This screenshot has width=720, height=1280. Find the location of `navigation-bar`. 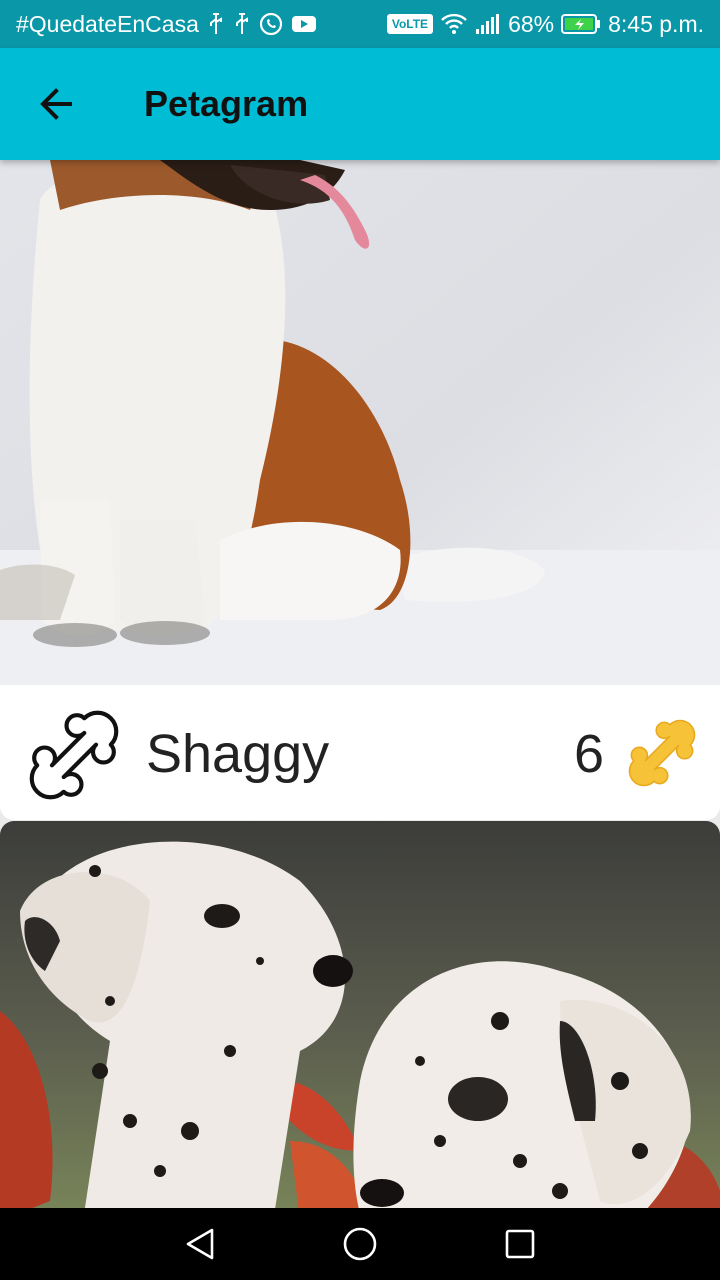

navigation-bar is located at coordinates (360, 1244).